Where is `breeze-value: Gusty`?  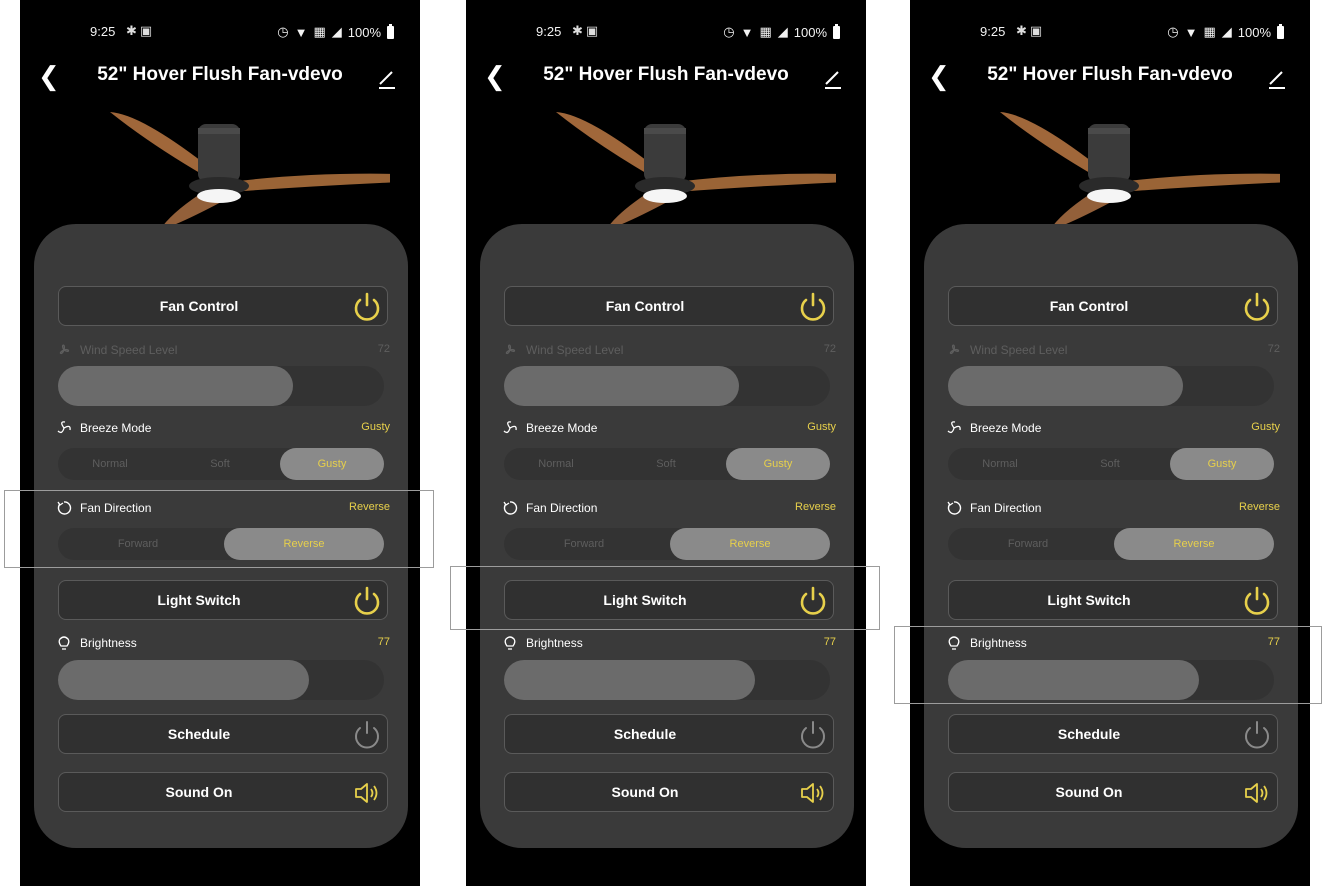
breeze-value: Gusty is located at coordinates (375, 427).